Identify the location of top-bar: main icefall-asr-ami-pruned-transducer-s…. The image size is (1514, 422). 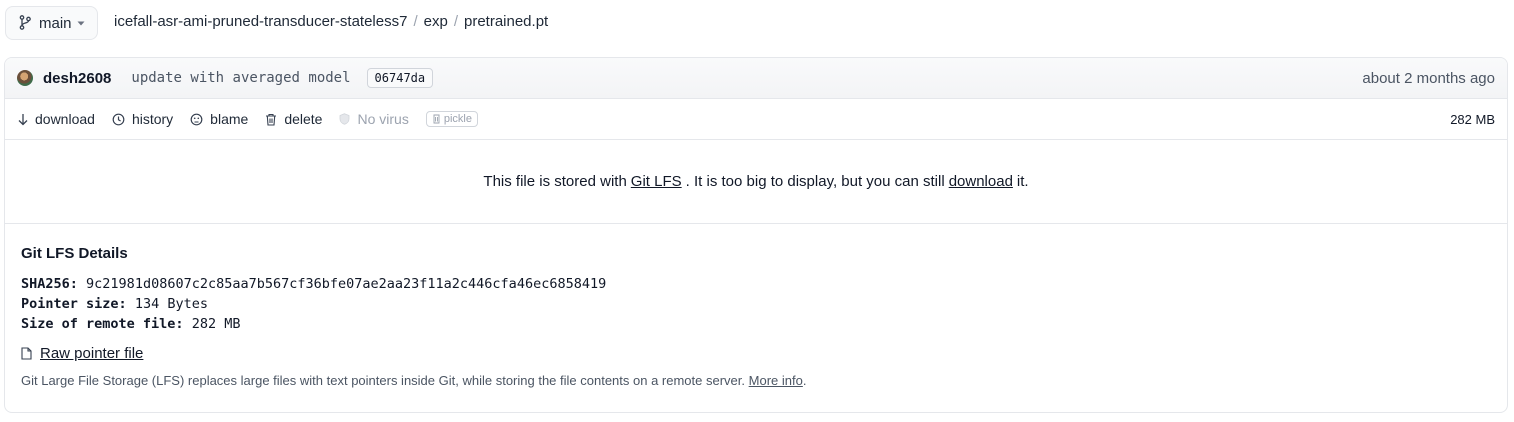
(757, 23).